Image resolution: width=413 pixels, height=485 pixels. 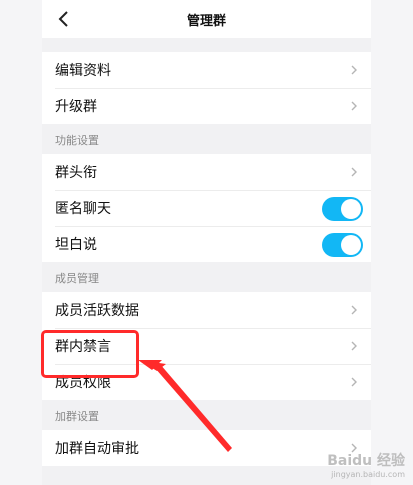 What do you see at coordinates (97, 449) in the screenshot?
I see `row-label: 加群自动审批` at bounding box center [97, 449].